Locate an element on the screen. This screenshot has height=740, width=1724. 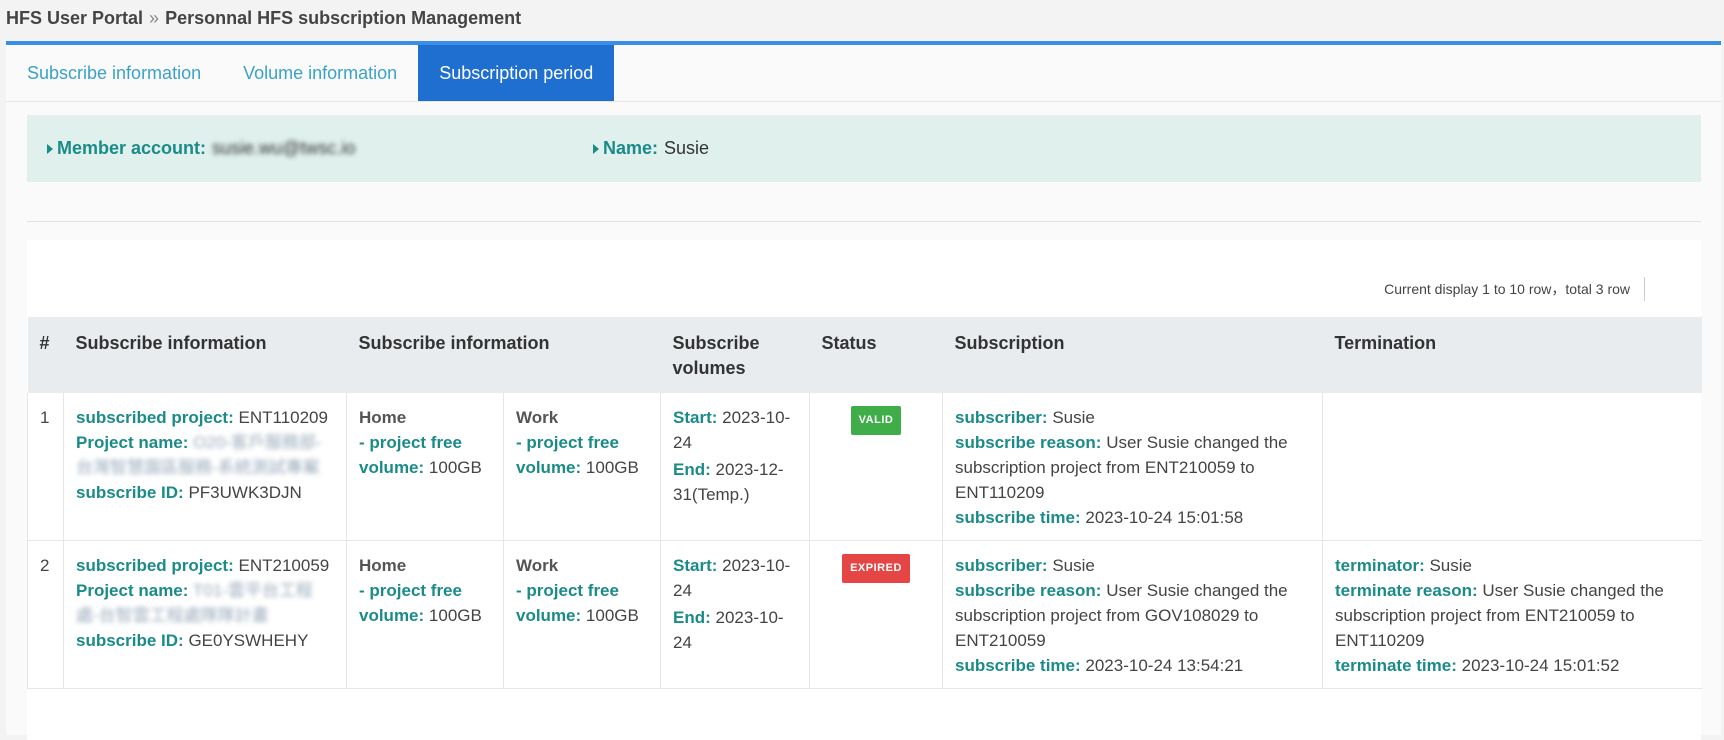
header-subscribe-information: Subscribe information is located at coordinates (205, 355).